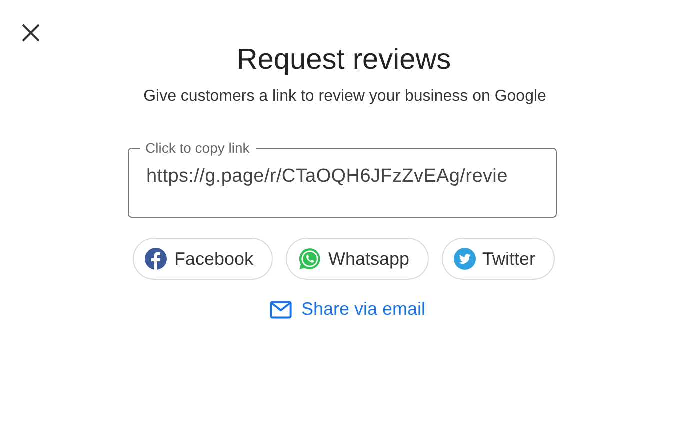  Describe the element at coordinates (348, 309) in the screenshot. I see `share-via-email-link: Share via email` at that location.